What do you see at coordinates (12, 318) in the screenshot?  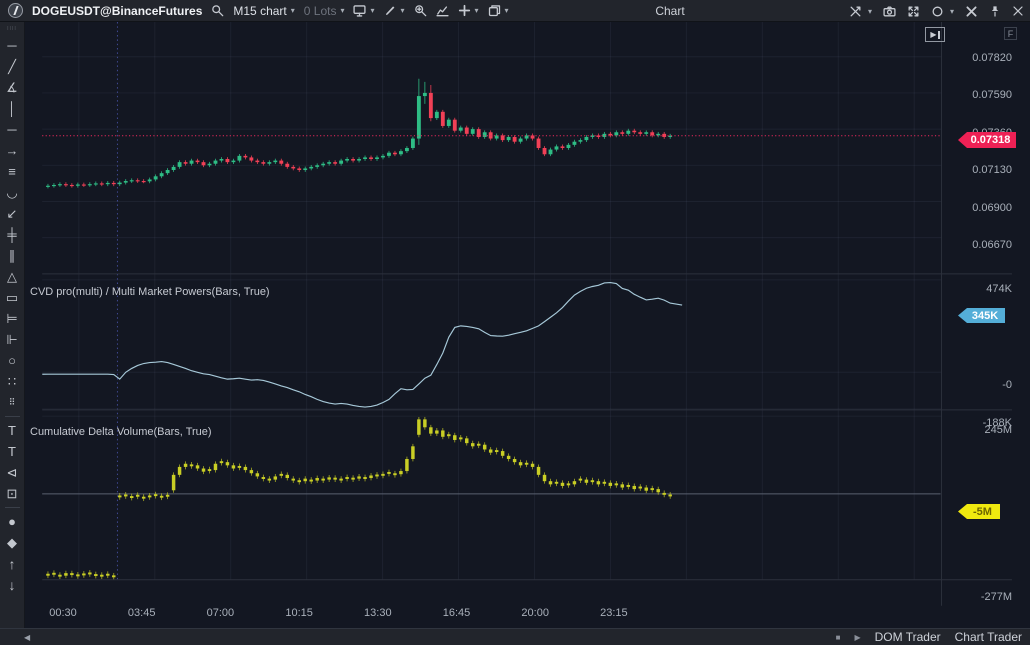 I see `tool-volume-profile: ⊨` at bounding box center [12, 318].